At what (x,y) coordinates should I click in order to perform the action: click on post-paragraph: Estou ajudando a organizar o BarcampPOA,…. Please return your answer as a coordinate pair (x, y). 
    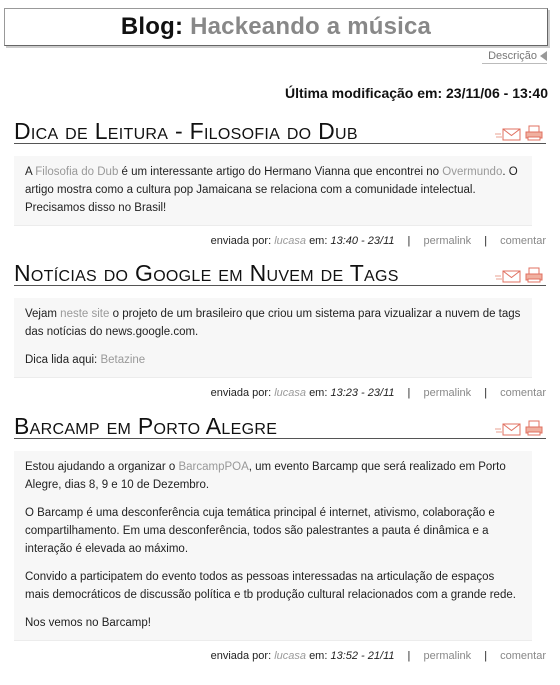
    Looking at the image, I should click on (273, 476).